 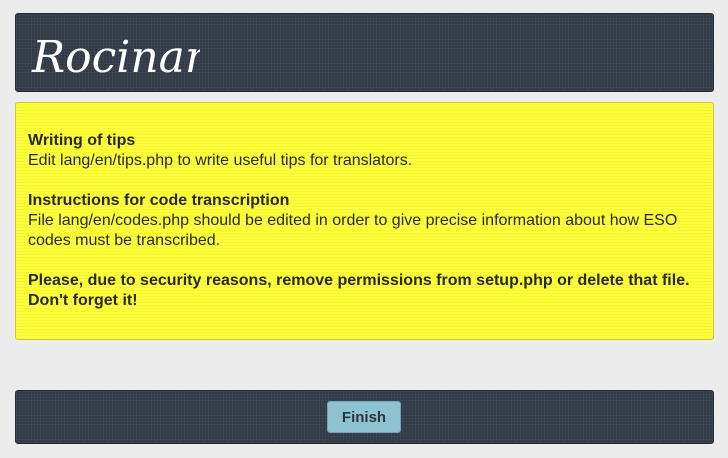 What do you see at coordinates (82, 140) in the screenshot?
I see `tip-title: Writing of tips` at bounding box center [82, 140].